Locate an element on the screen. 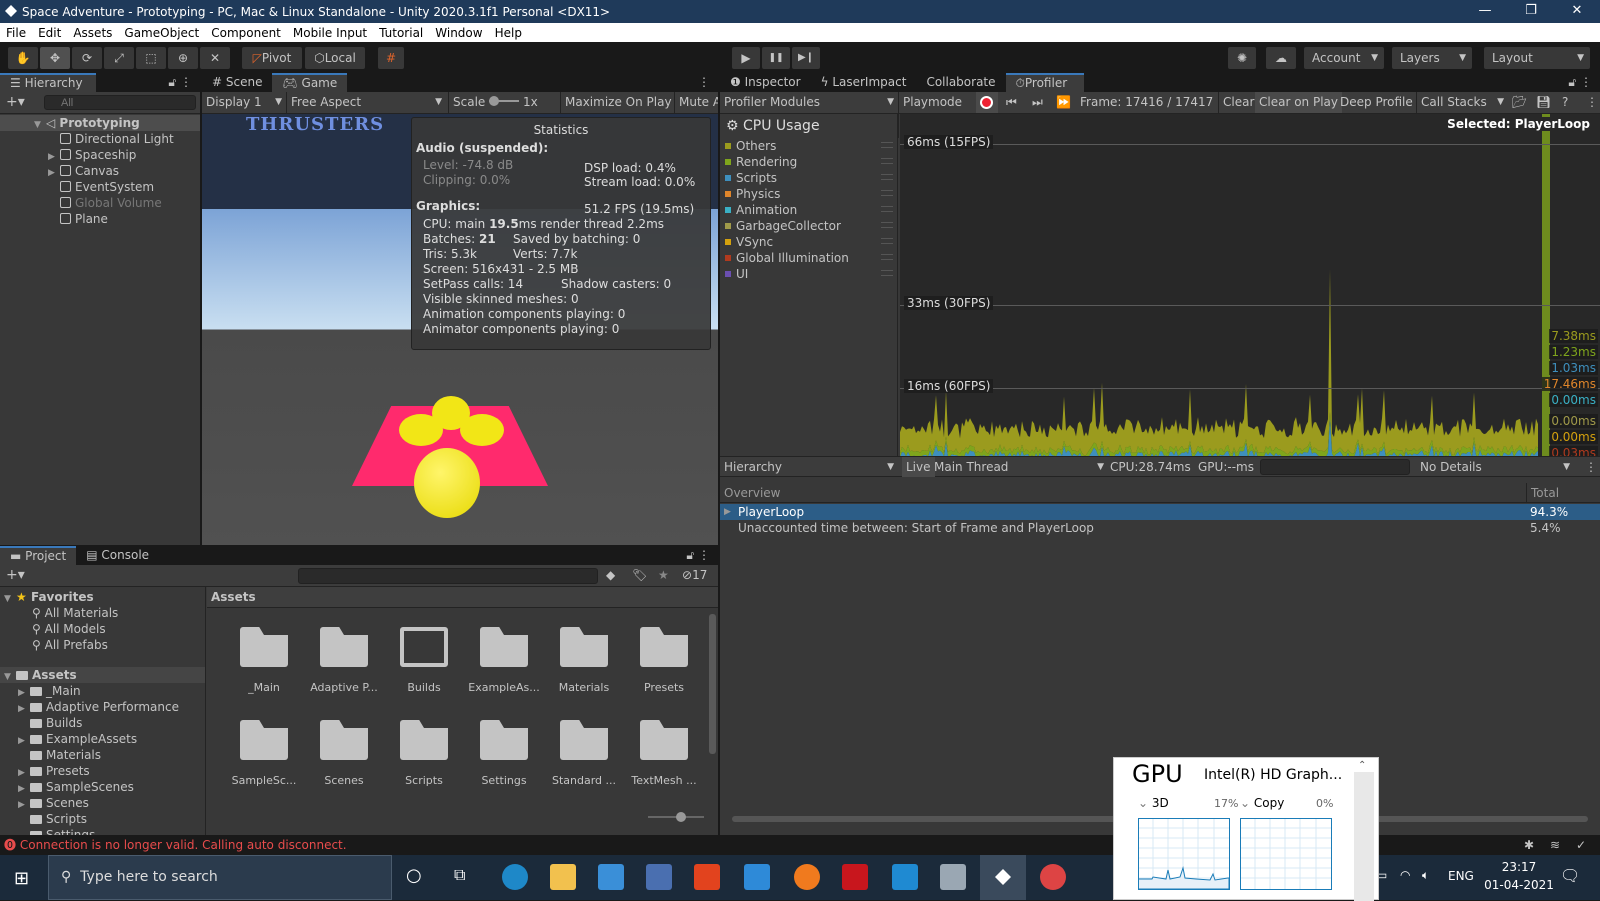  app-icon is located at coordinates (953, 877).